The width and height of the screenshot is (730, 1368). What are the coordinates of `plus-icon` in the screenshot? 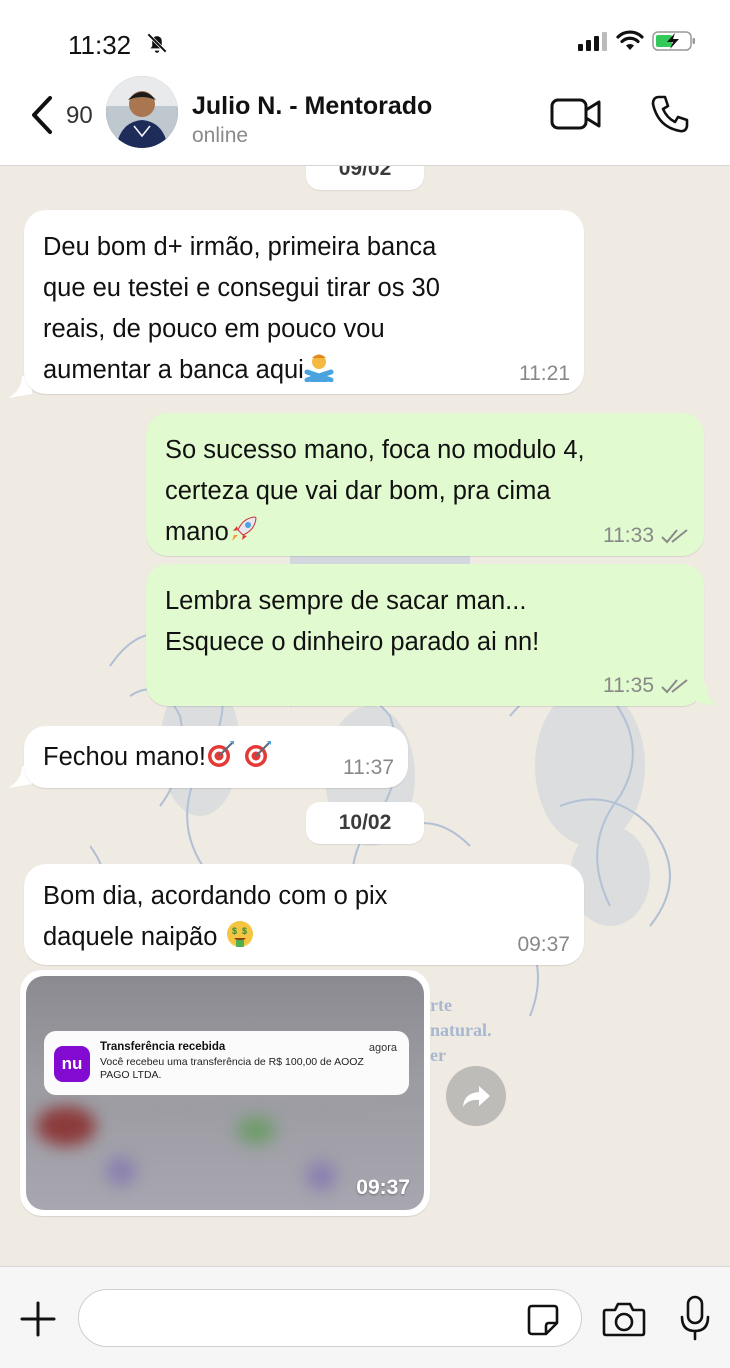 It's located at (38, 1319).